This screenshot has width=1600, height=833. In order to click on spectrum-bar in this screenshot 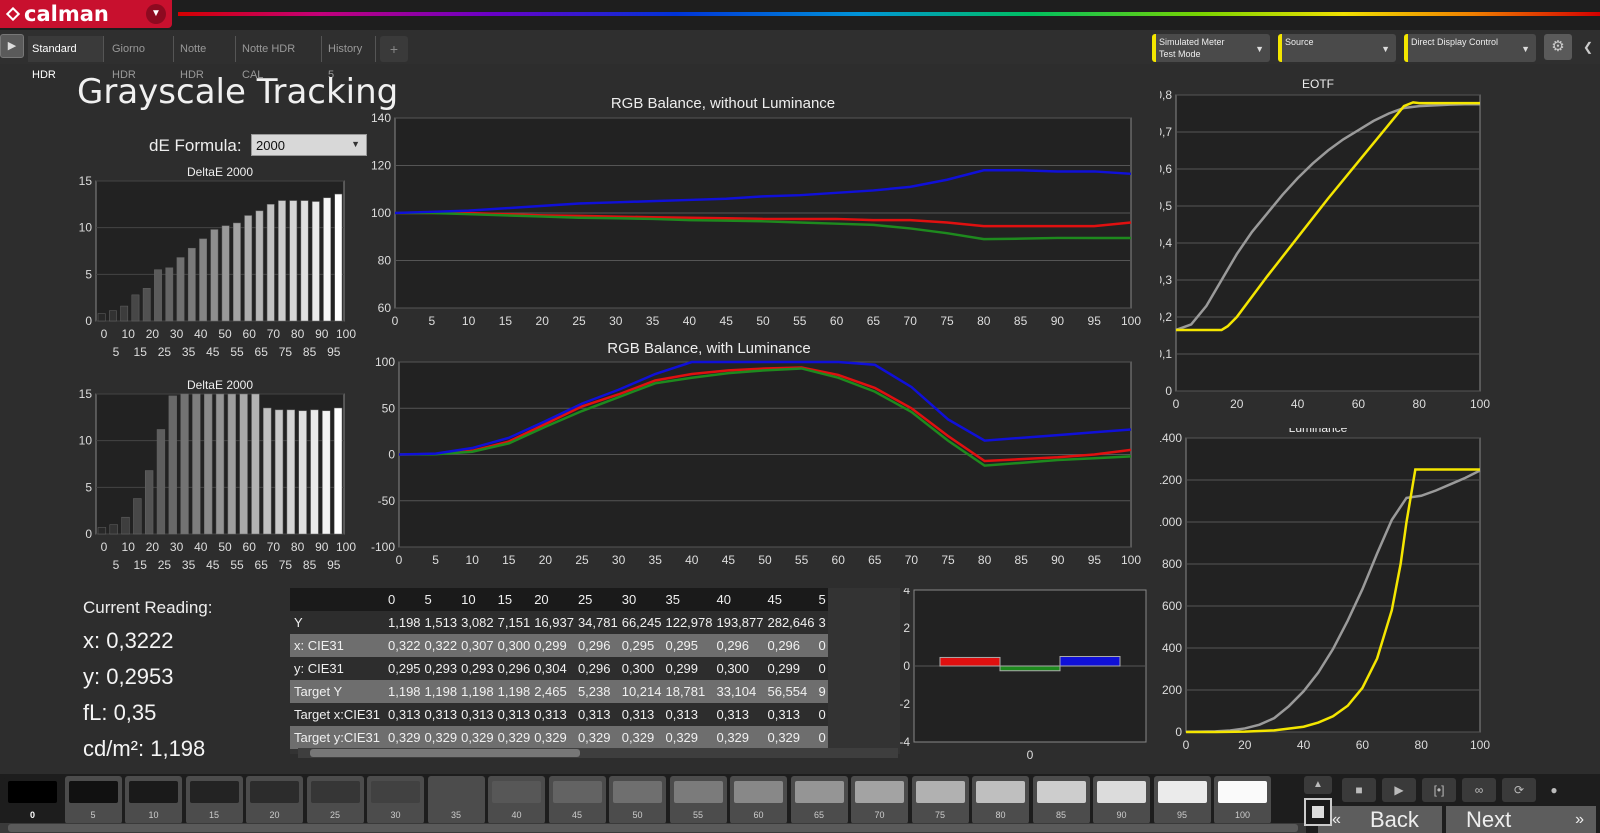, I will do `click(889, 14)`.